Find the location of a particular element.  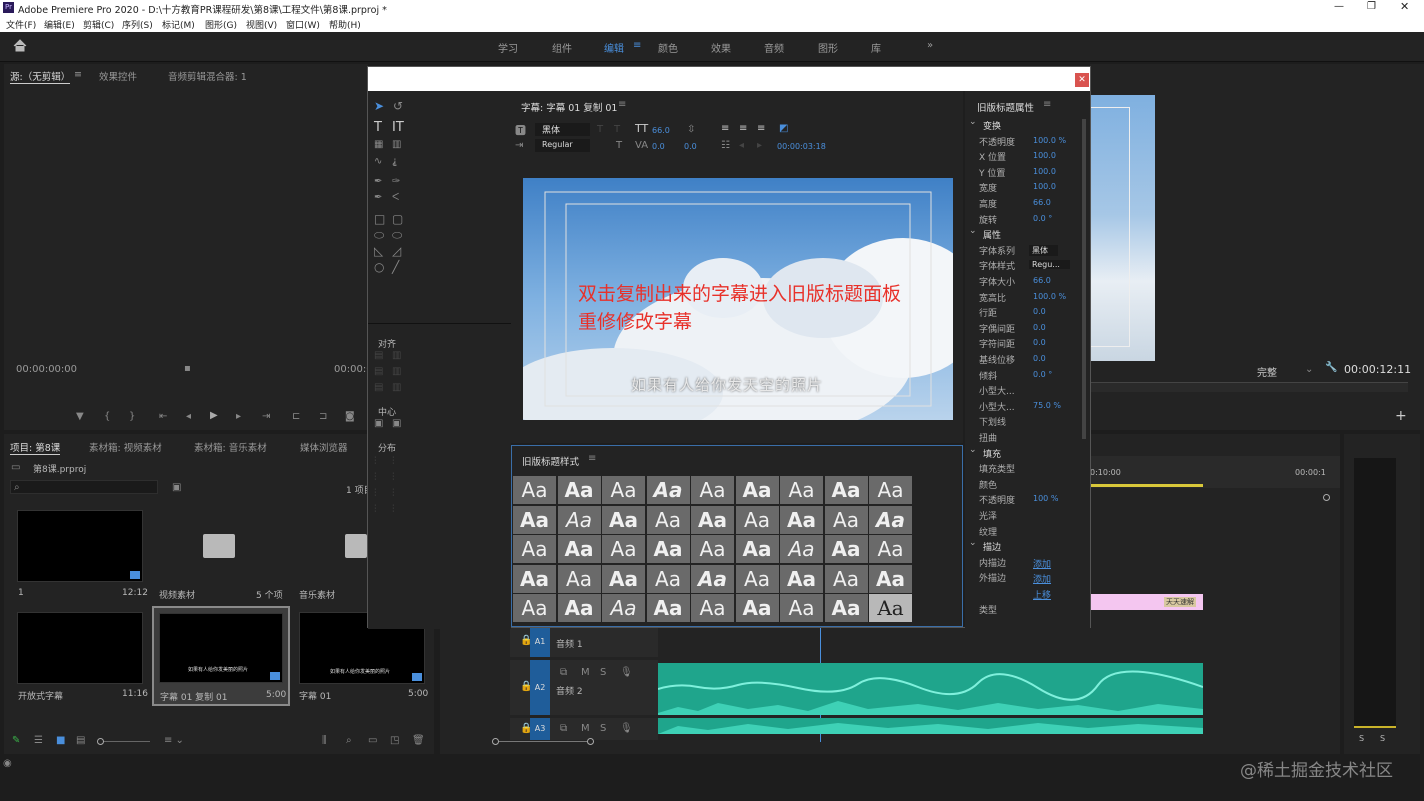

menu-help: 帮助(H) is located at coordinates (345, 24).